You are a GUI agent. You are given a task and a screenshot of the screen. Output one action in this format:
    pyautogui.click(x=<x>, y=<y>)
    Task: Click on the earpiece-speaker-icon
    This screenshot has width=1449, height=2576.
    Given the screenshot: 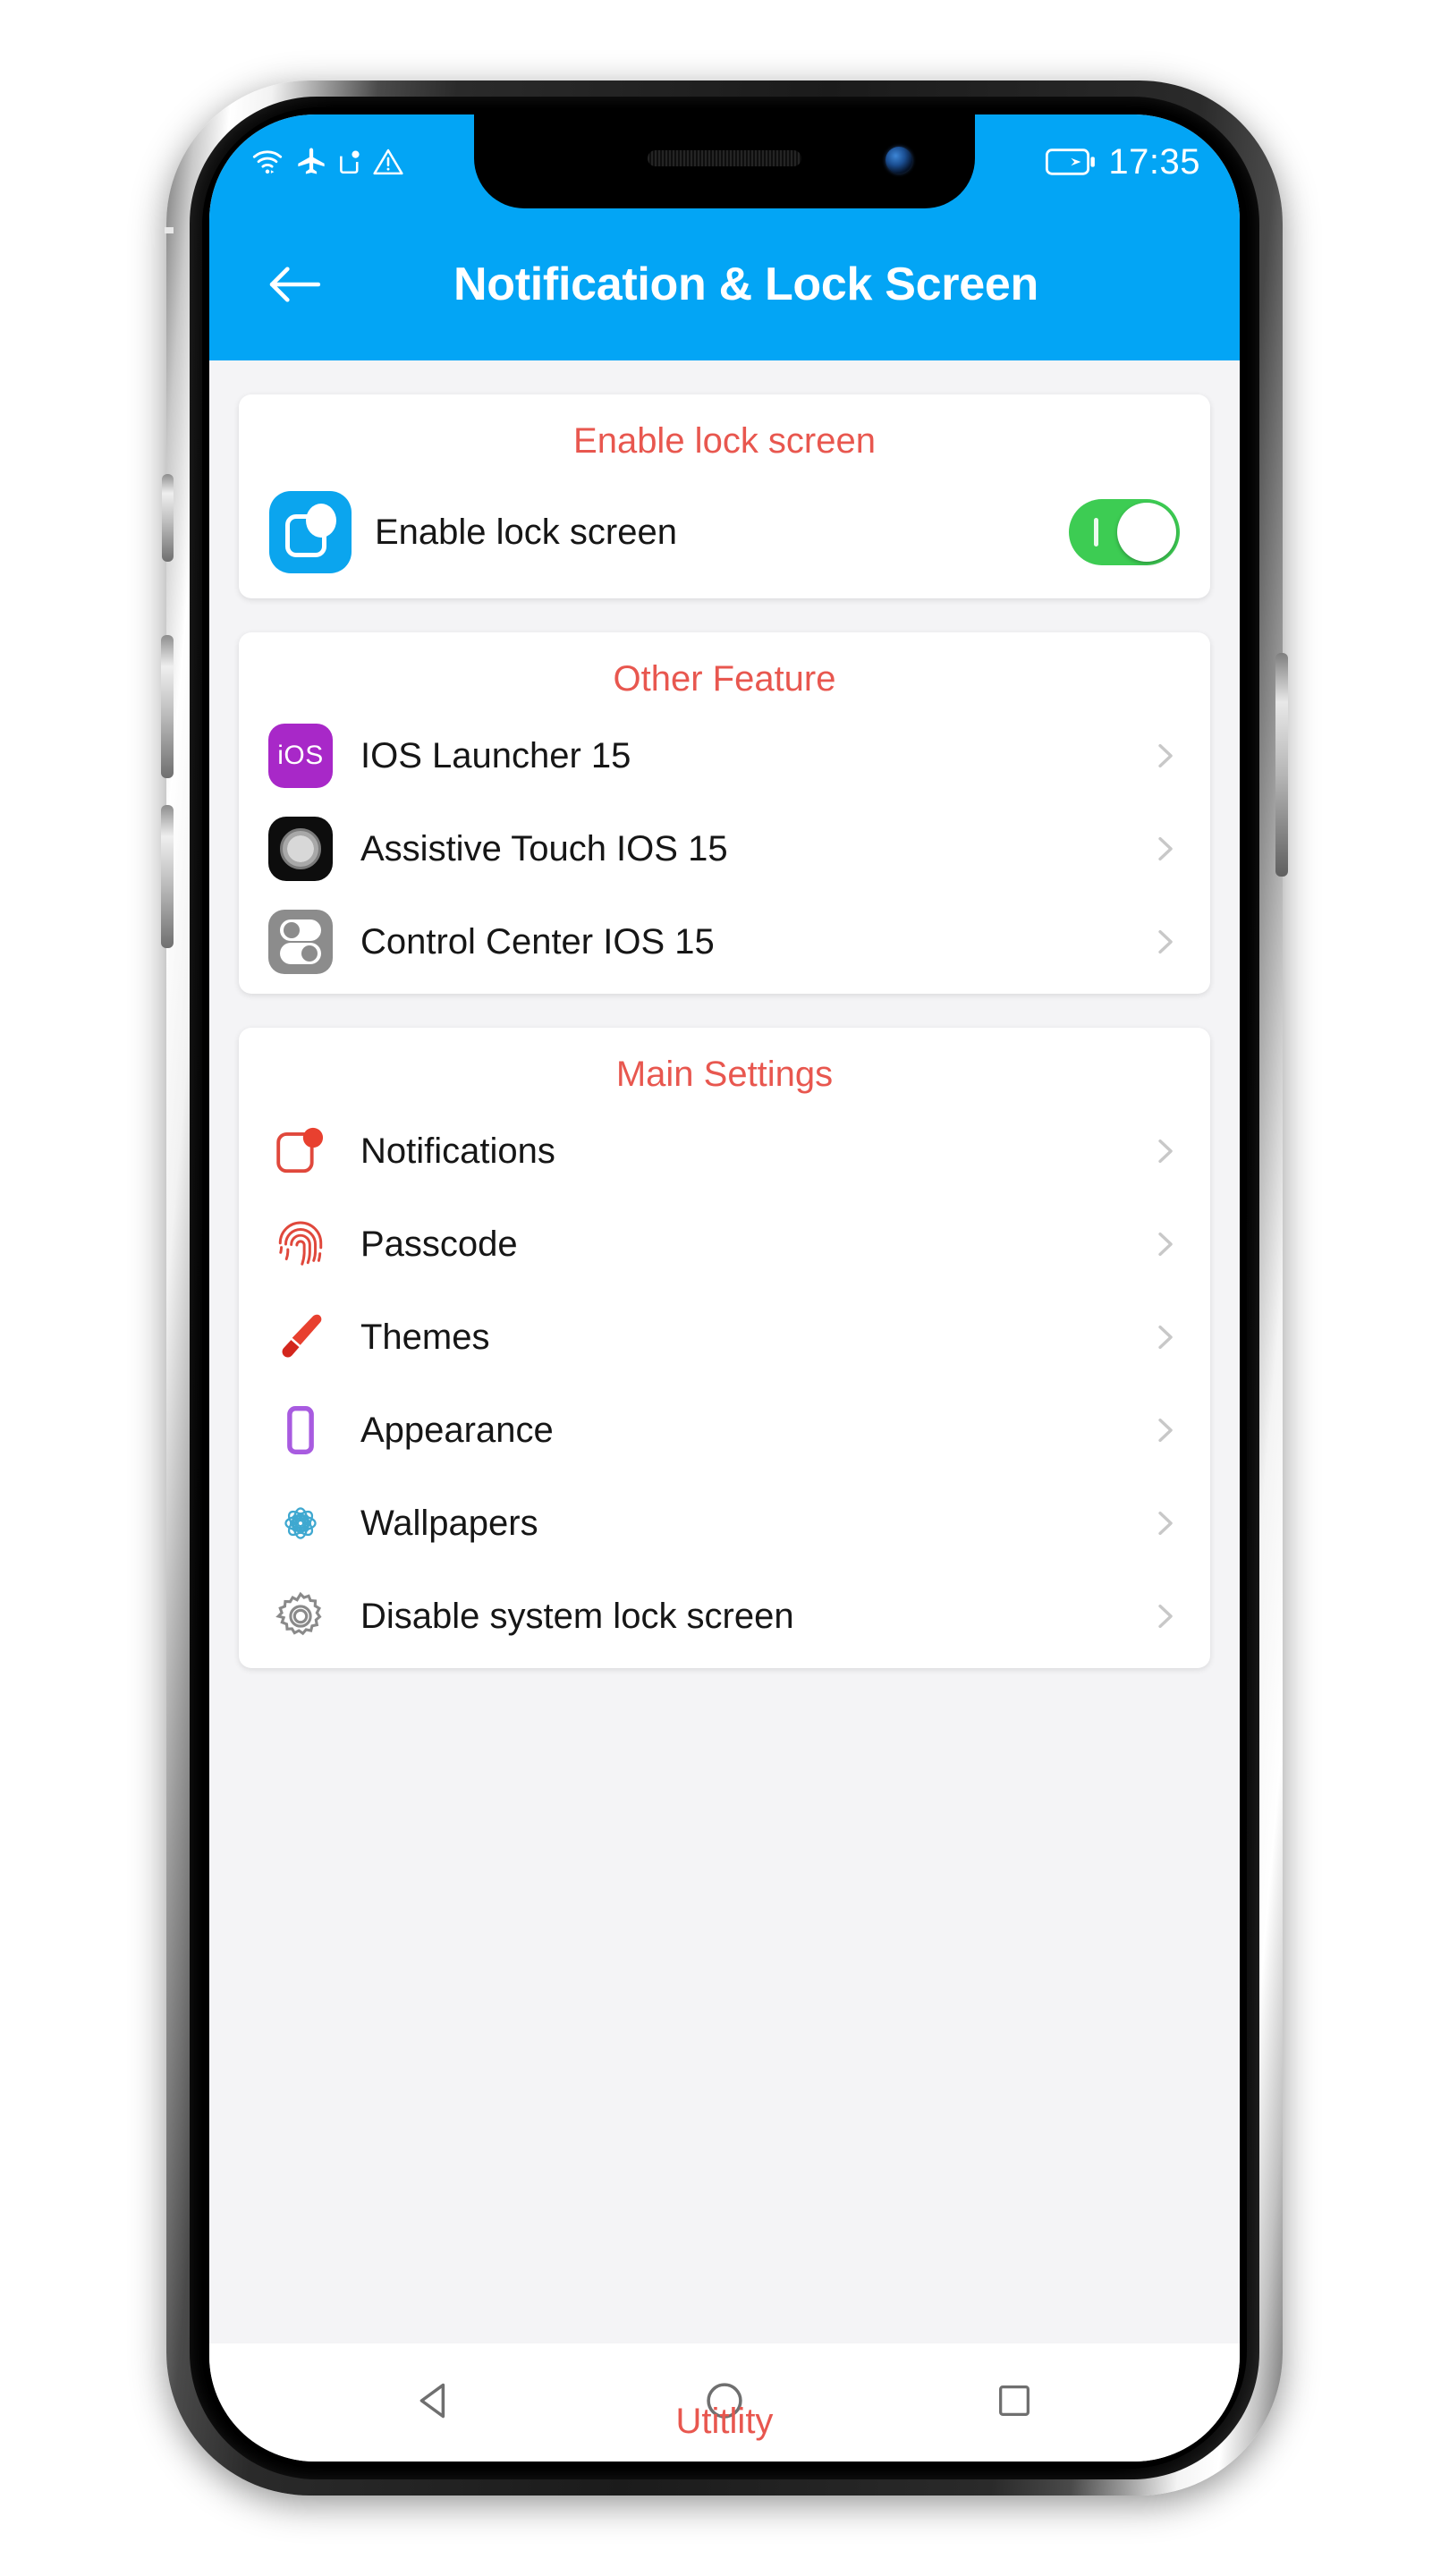 What is the action you would take?
    pyautogui.click(x=724, y=158)
    